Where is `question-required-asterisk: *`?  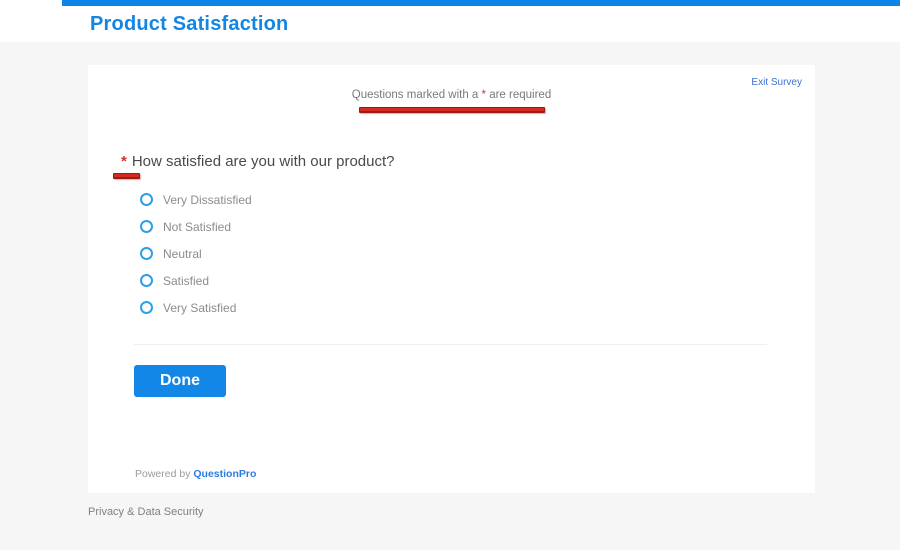 question-required-asterisk: * is located at coordinates (124, 161).